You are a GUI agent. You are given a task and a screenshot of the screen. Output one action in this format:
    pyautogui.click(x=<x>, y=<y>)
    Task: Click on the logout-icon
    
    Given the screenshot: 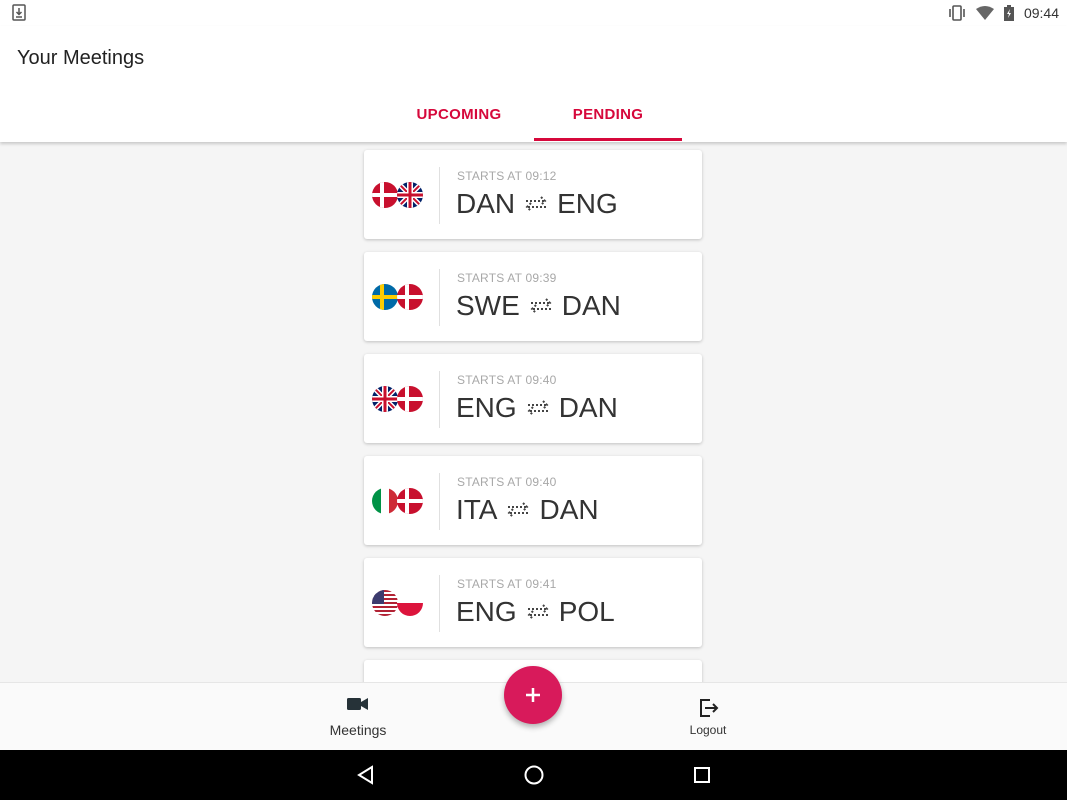 What is the action you would take?
    pyautogui.click(x=709, y=708)
    